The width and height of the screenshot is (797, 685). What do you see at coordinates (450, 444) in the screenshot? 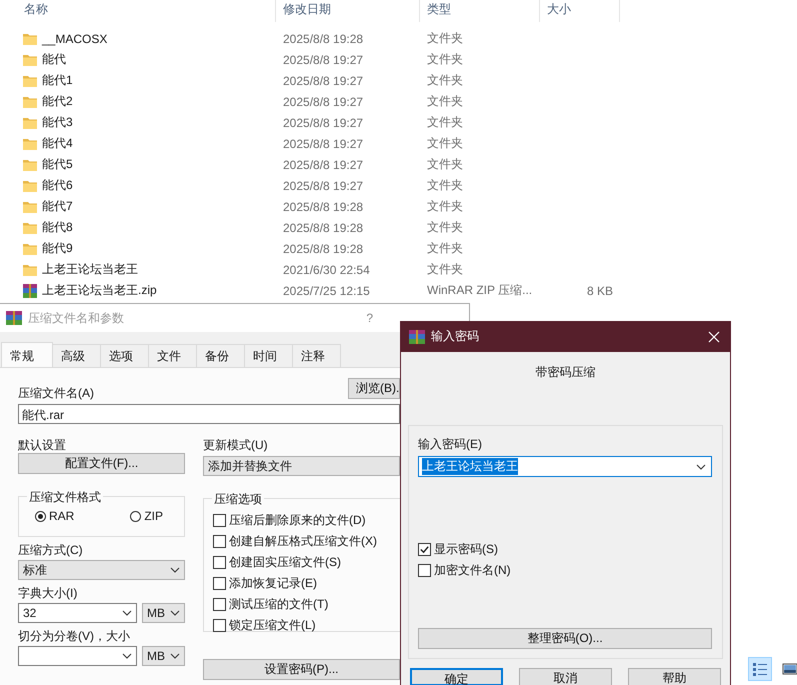
I see `field-label: 输入密码(E)` at bounding box center [450, 444].